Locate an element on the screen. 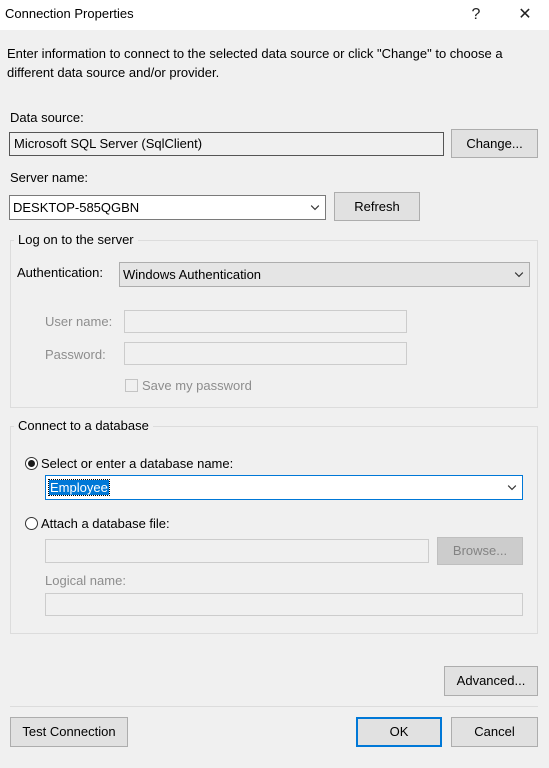  database-legend: Connect to a database is located at coordinates (83, 425).